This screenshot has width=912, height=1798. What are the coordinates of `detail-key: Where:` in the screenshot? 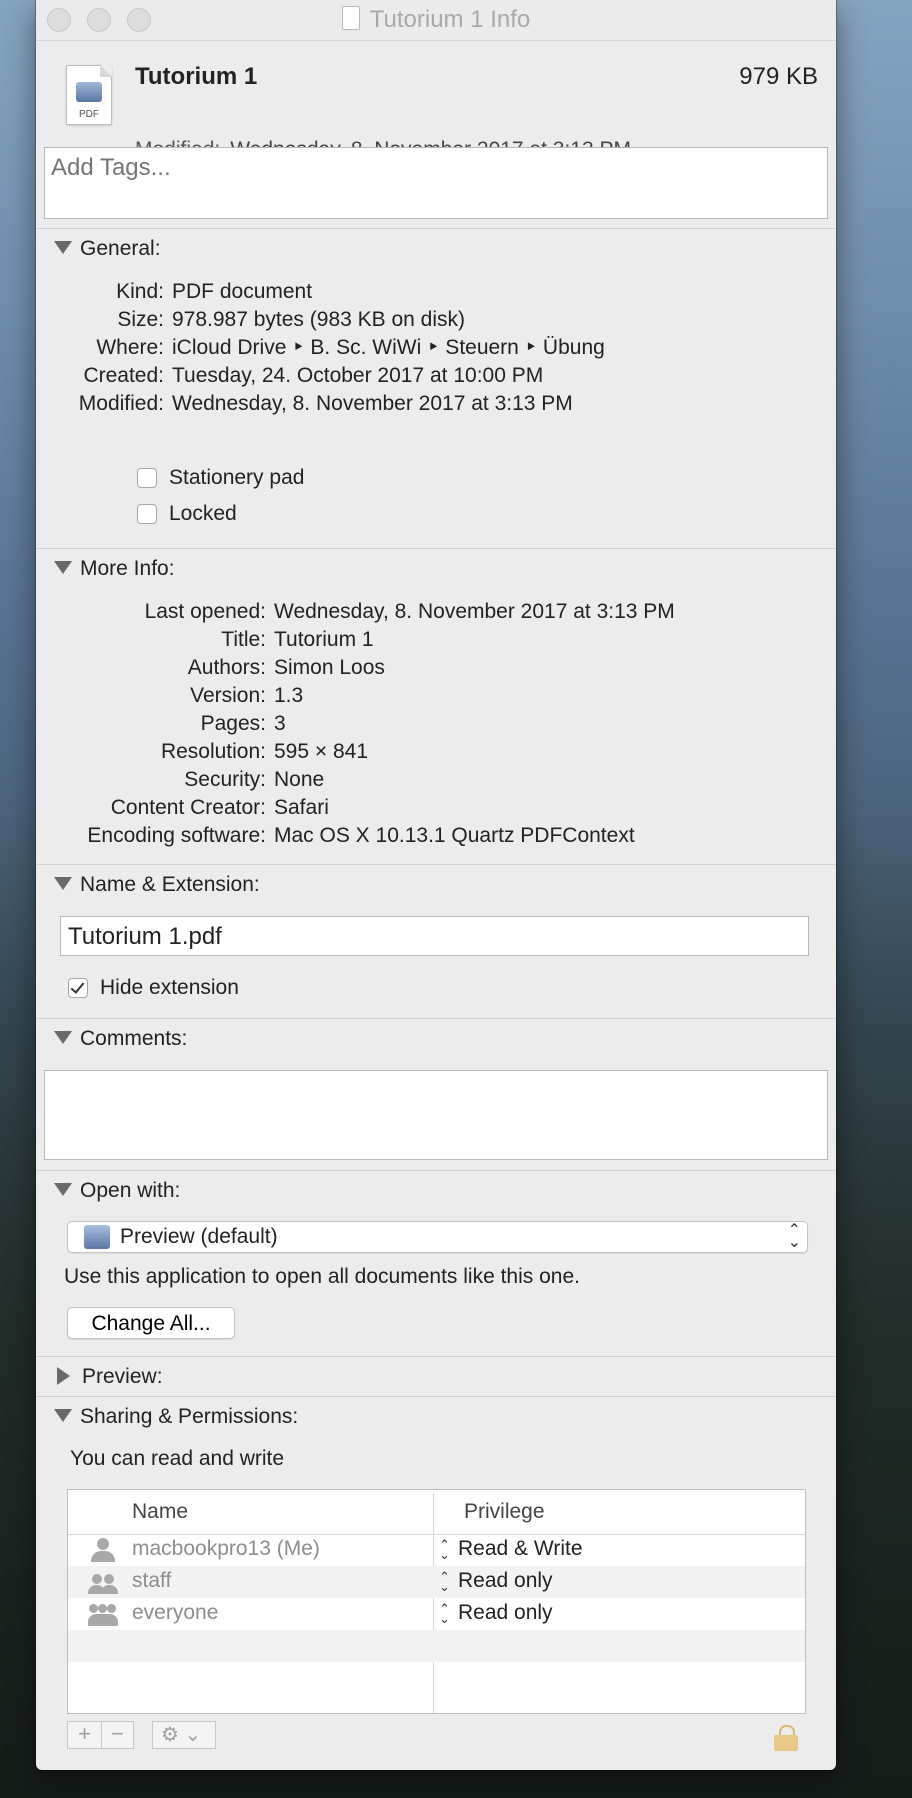 It's located at (130, 347).